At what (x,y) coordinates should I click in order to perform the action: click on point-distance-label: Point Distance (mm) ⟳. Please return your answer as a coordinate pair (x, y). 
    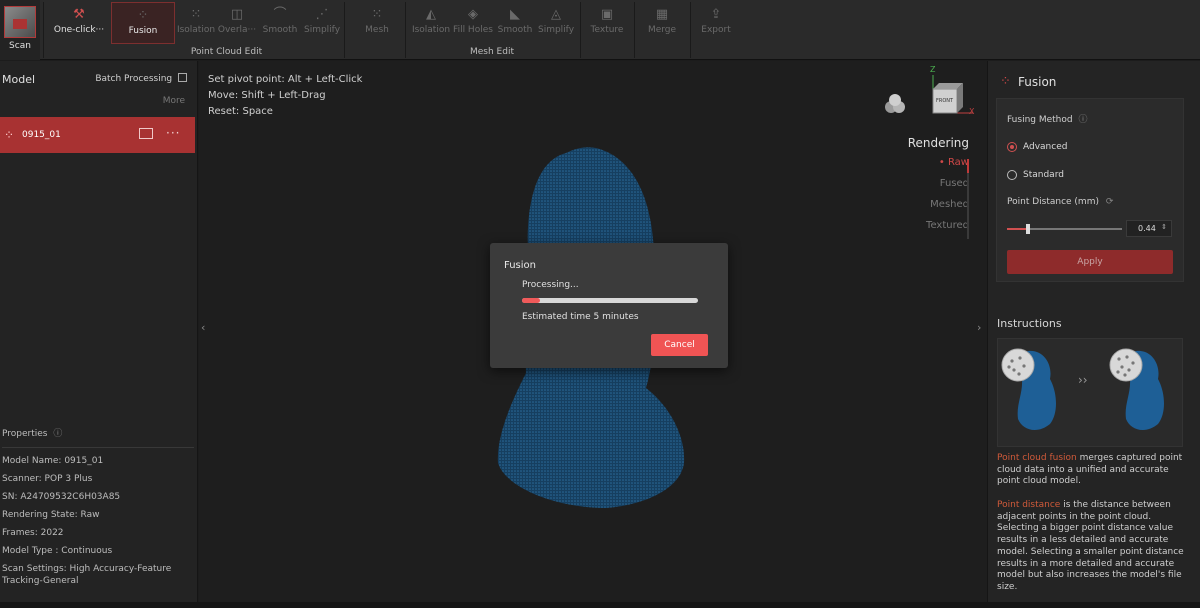
    Looking at the image, I should click on (1060, 202).